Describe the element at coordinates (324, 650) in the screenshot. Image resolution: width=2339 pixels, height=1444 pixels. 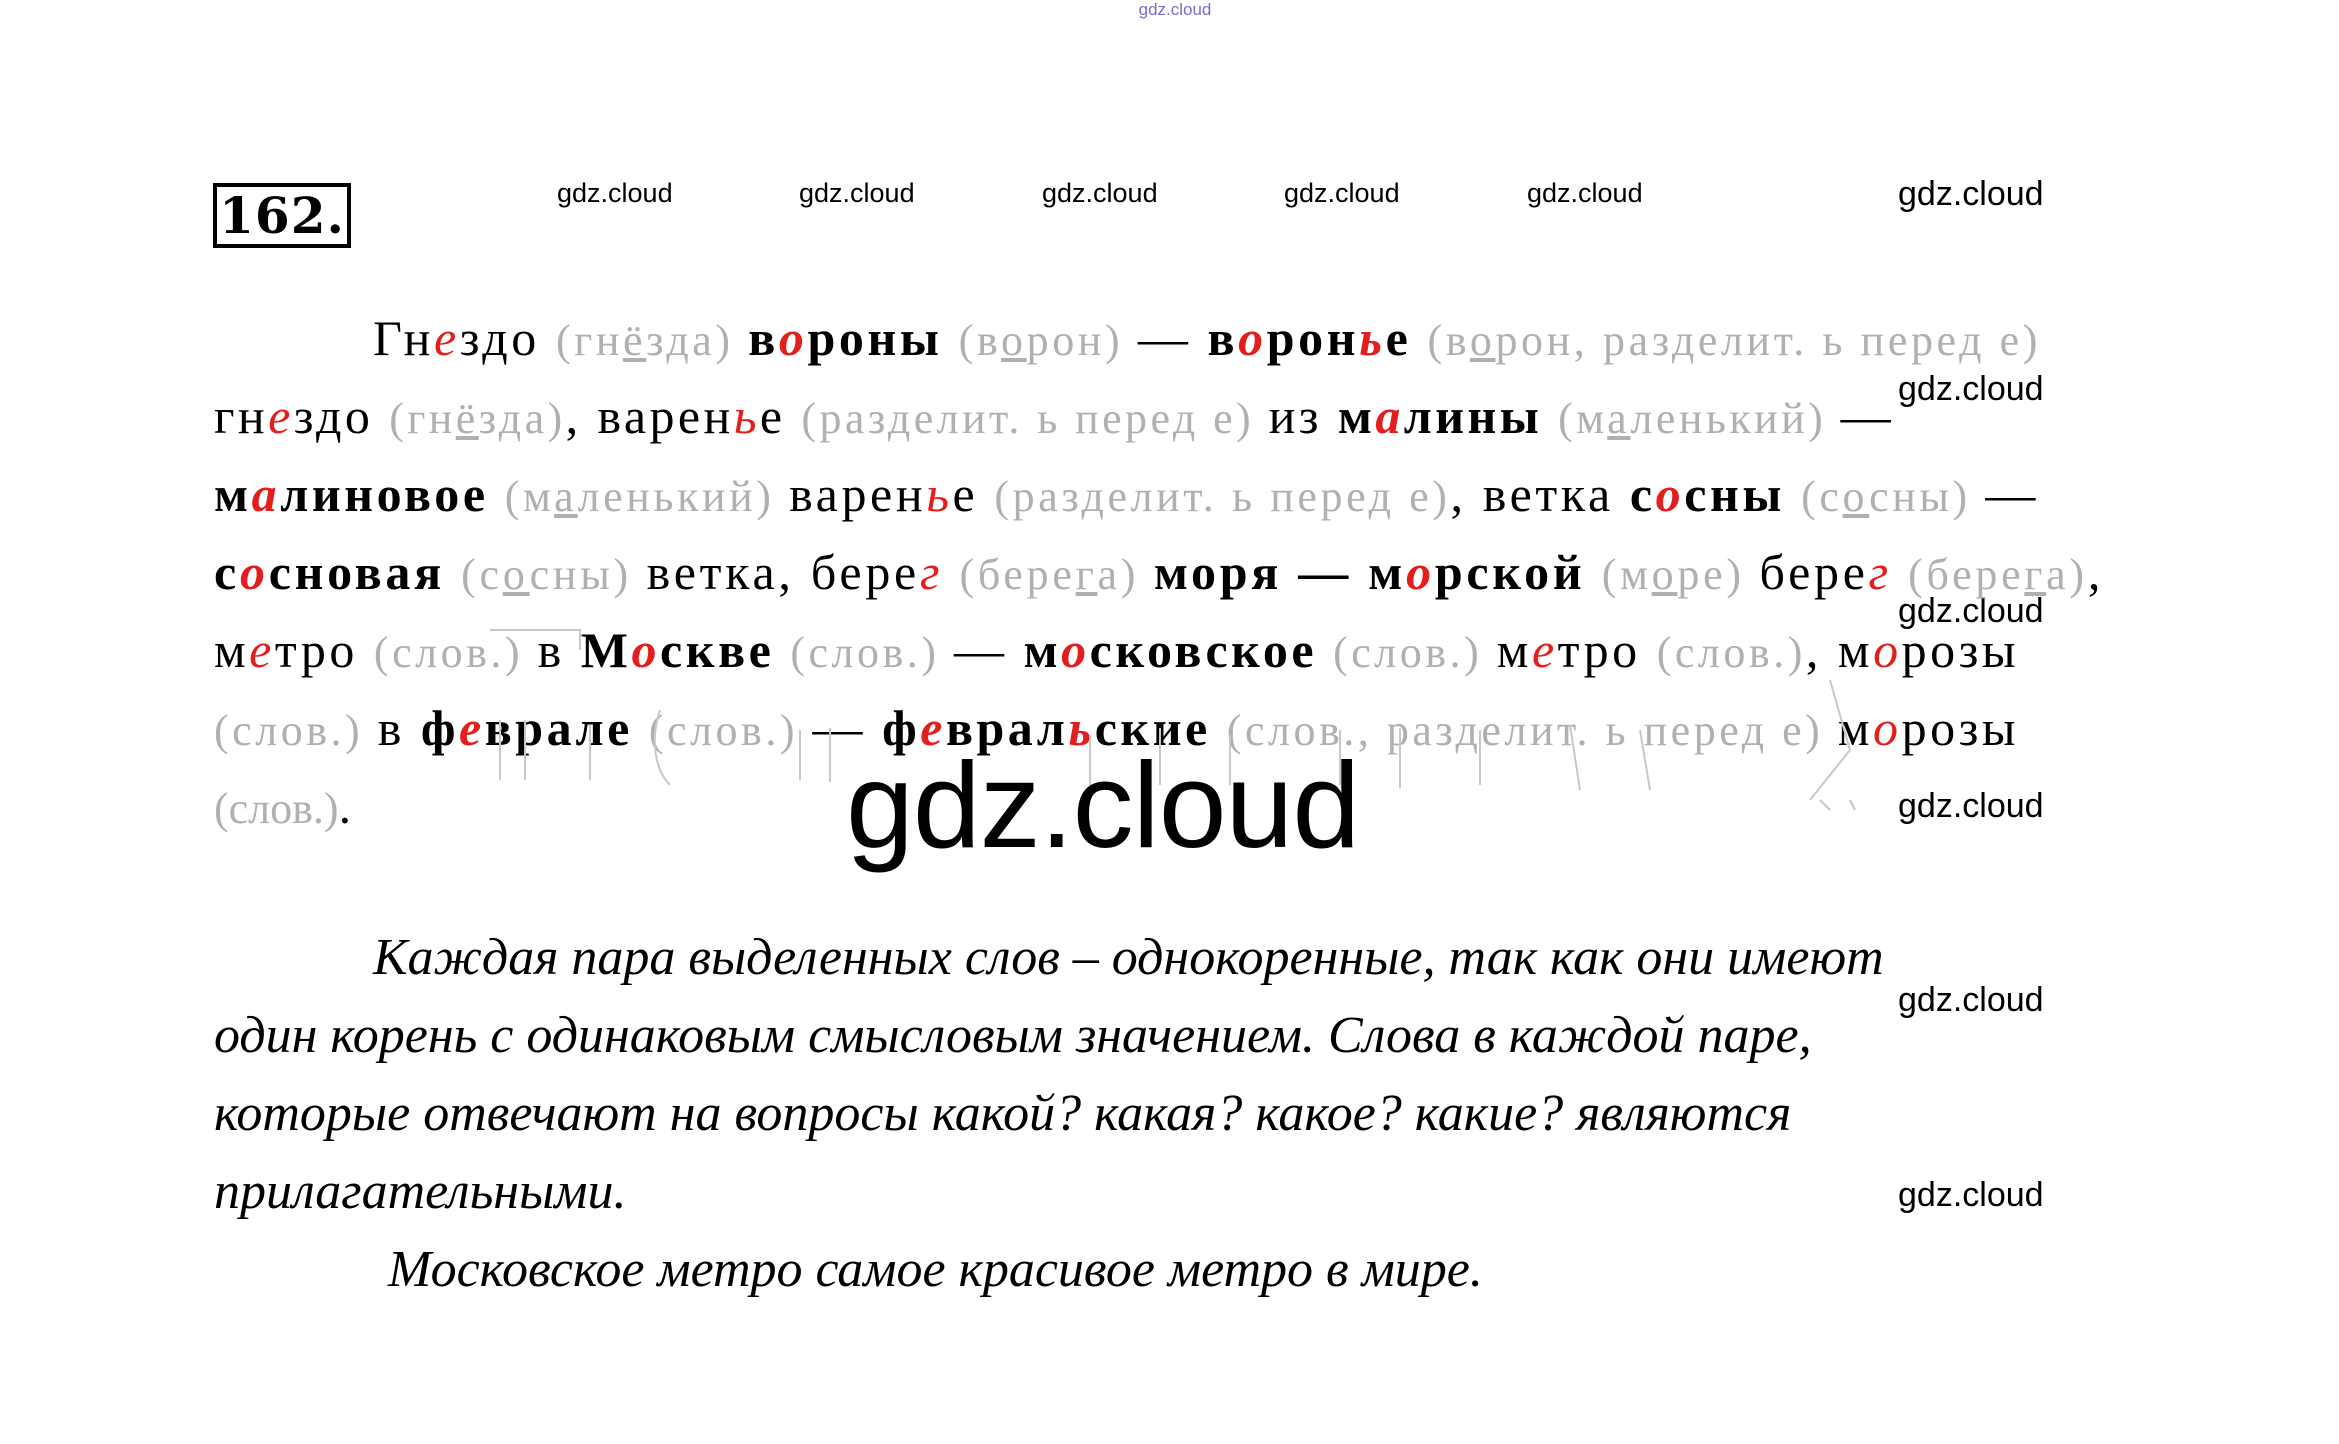
I see `text-segment: тро` at that location.